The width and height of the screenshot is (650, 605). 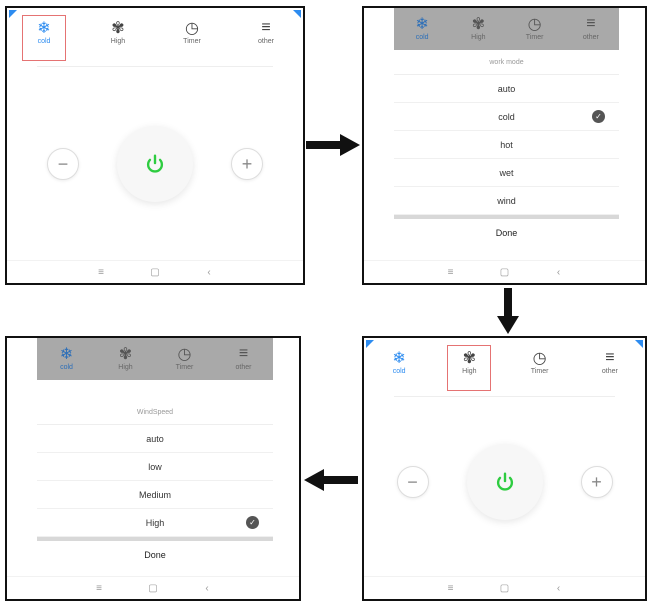 I want to click on plus-icon: +, so click(x=596, y=481).